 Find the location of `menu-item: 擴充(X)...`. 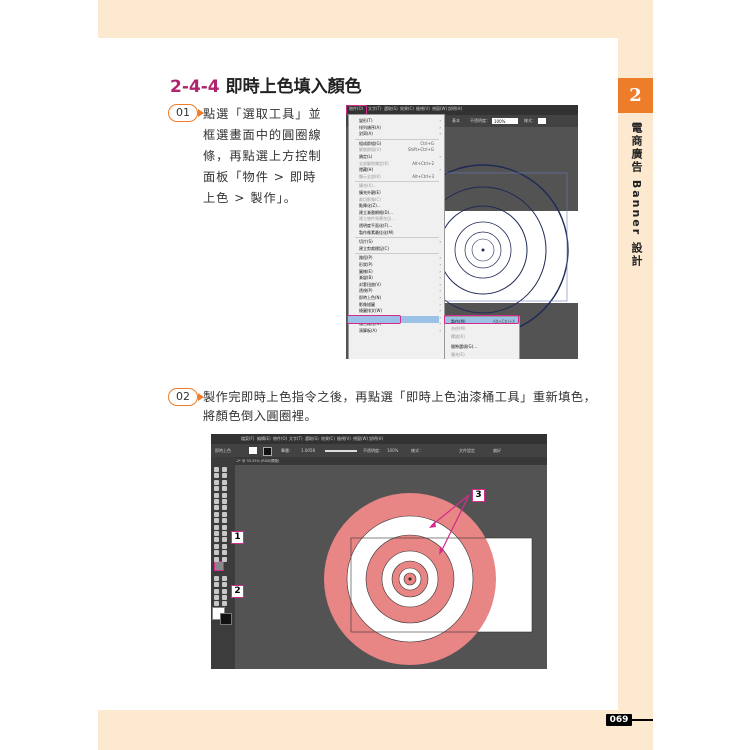

menu-item: 擴充(X)... is located at coordinates (368, 186).